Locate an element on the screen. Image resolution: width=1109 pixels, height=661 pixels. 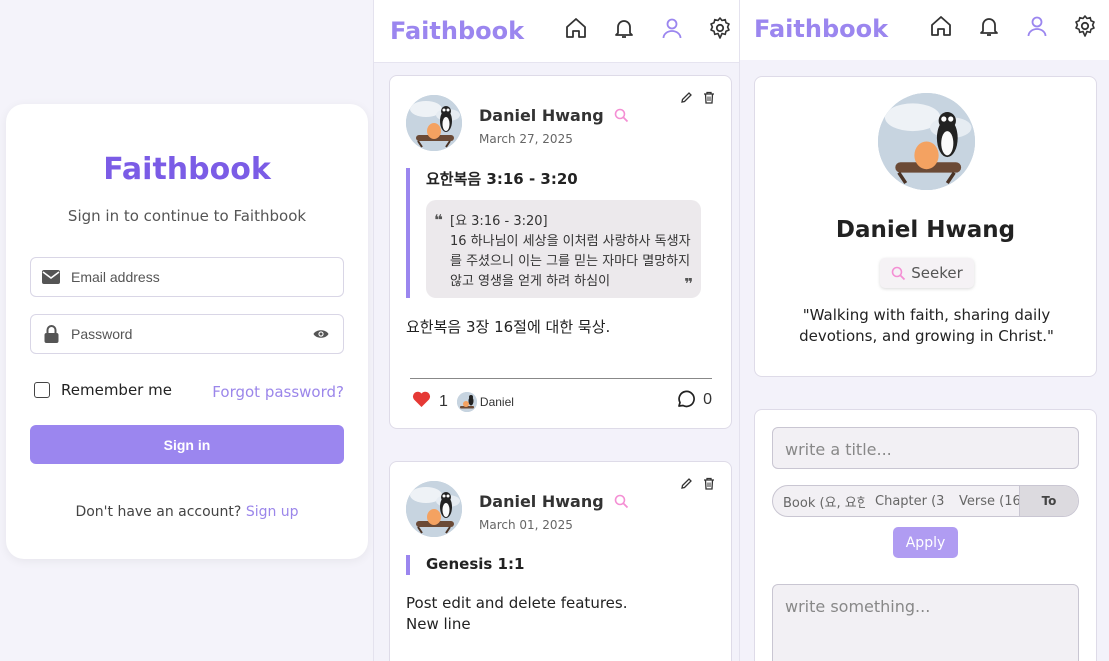
apply-button: Apply is located at coordinates (925, 542).